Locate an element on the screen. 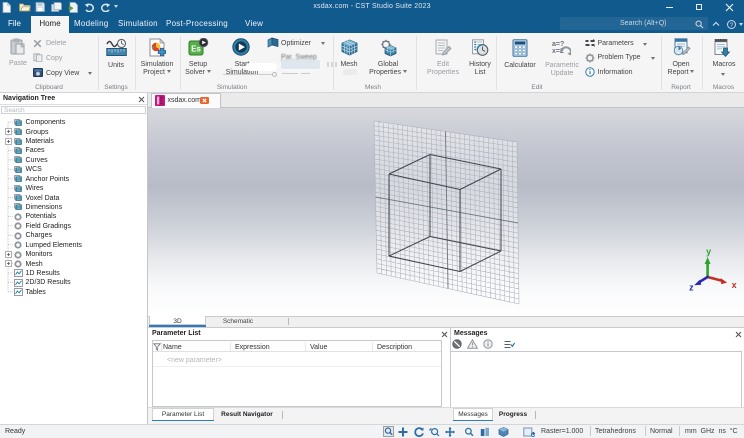 Image resolution: width=744 pixels, height=438 pixels. svg-text: Es is located at coordinates (196, 49).